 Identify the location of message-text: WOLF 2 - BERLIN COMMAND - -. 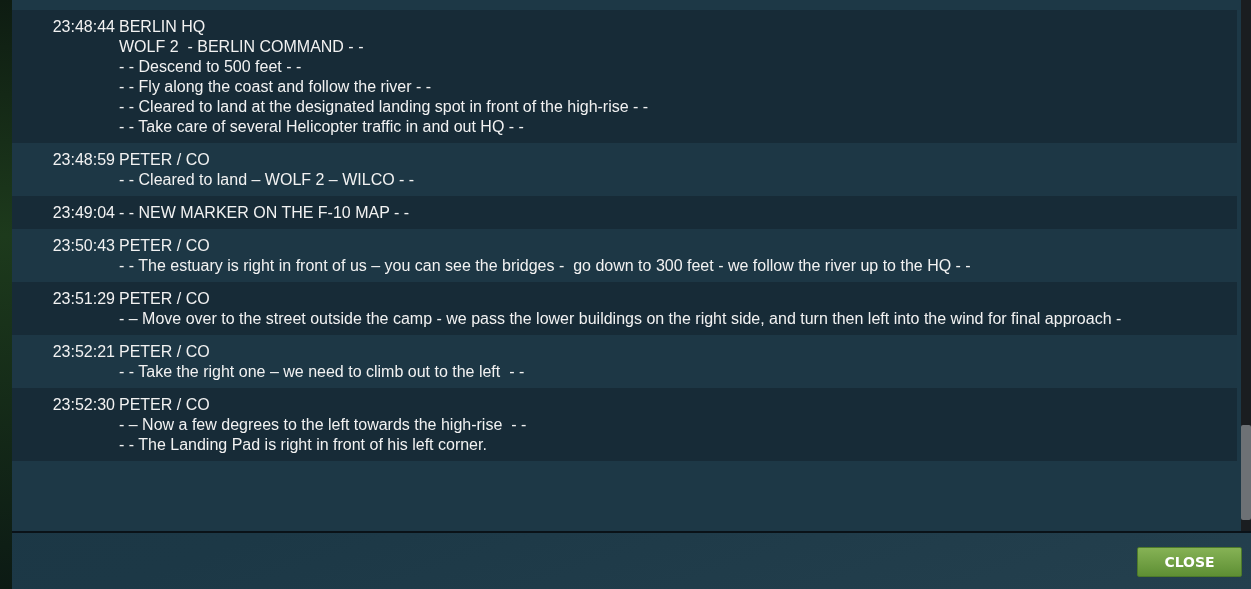
(242, 47).